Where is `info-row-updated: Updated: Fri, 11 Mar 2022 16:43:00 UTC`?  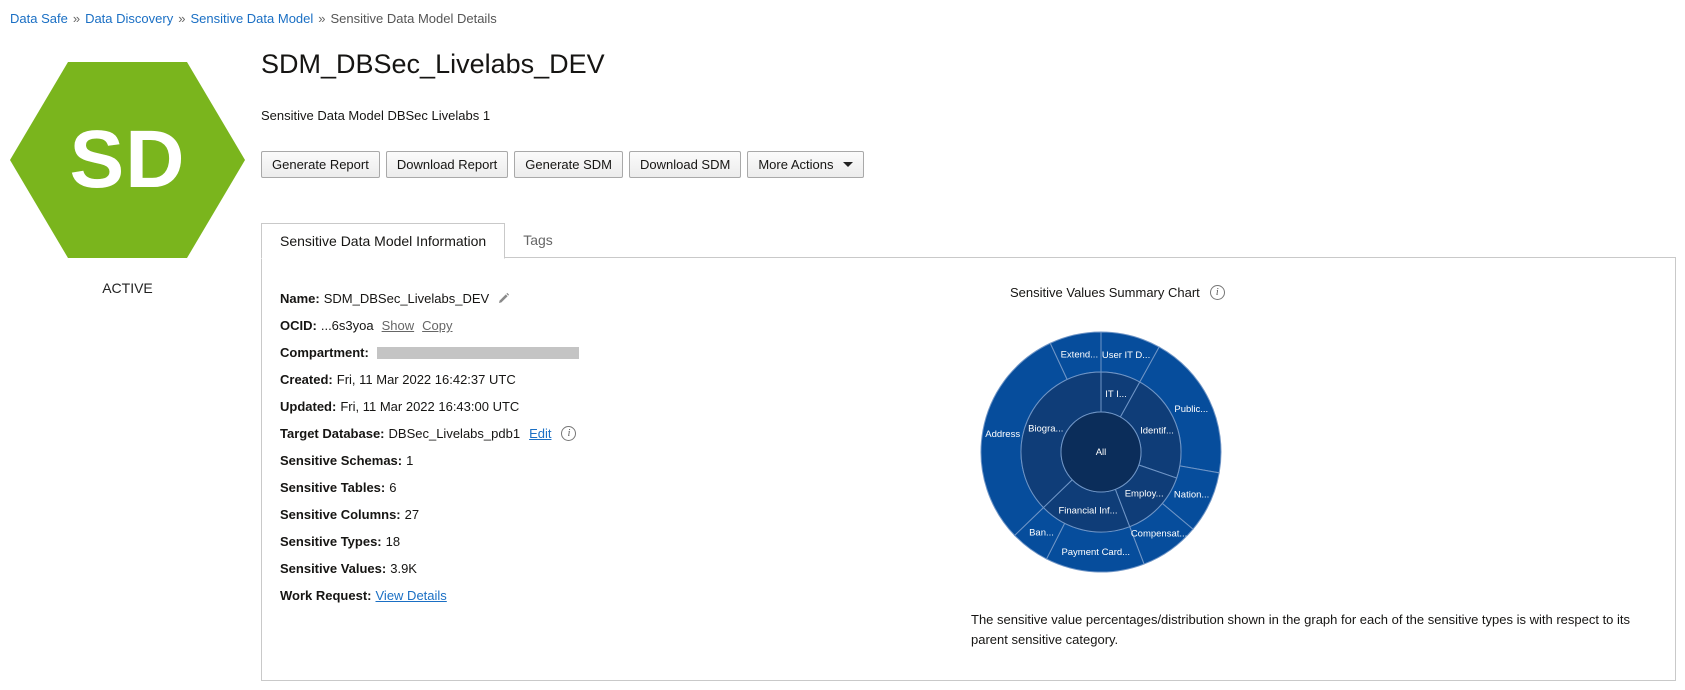 info-row-updated: Updated: Fri, 11 Mar 2022 16:43:00 UTC is located at coordinates (429, 406).